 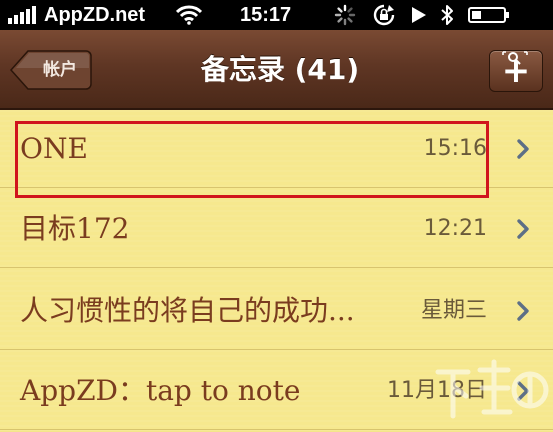 What do you see at coordinates (455, 228) in the screenshot?
I see `note-date: 12:21` at bounding box center [455, 228].